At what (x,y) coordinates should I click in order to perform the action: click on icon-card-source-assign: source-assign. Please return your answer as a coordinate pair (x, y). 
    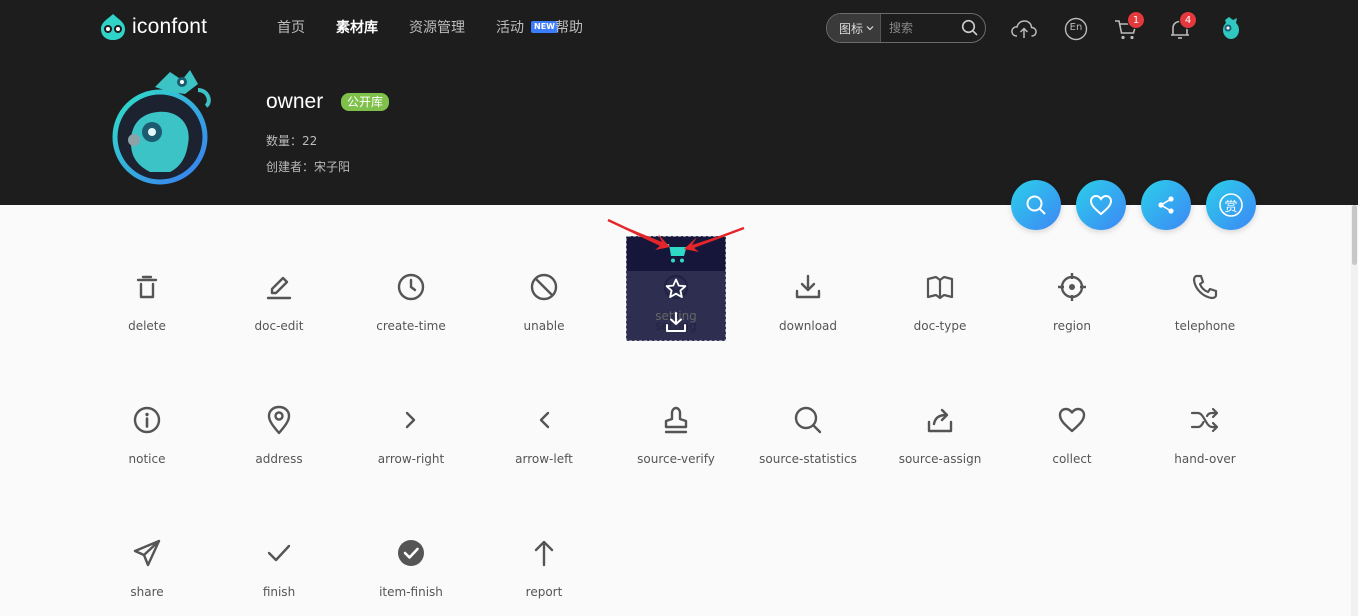
    Looking at the image, I should click on (940, 439).